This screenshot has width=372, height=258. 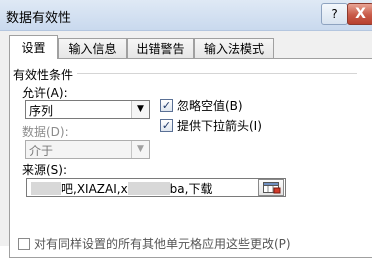 What do you see at coordinates (217, 73) in the screenshot?
I see `group-divider` at bounding box center [217, 73].